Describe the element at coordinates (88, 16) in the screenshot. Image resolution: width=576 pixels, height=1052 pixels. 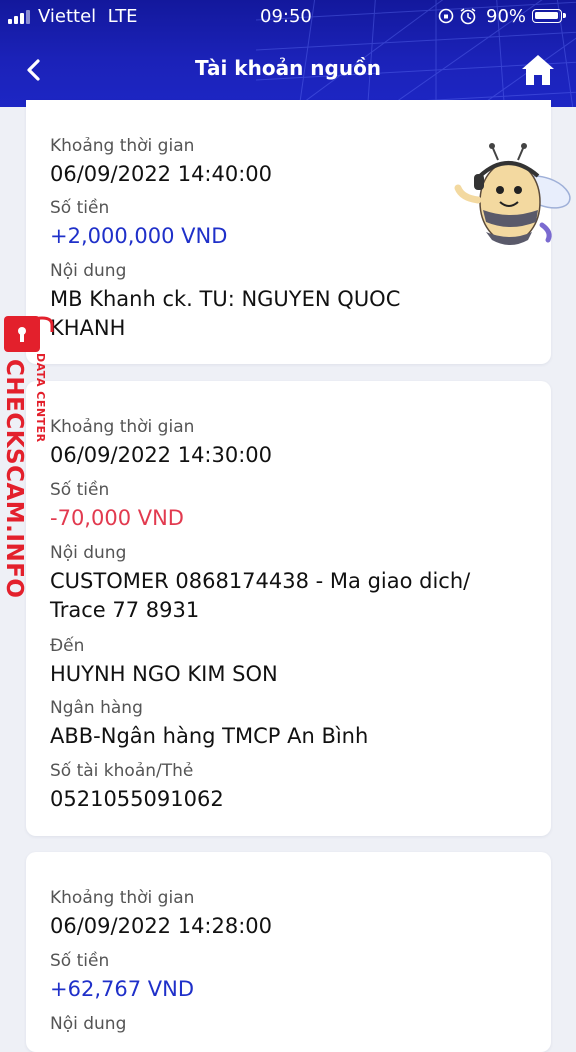
I see `carrier-label: Viettel LTE` at that location.